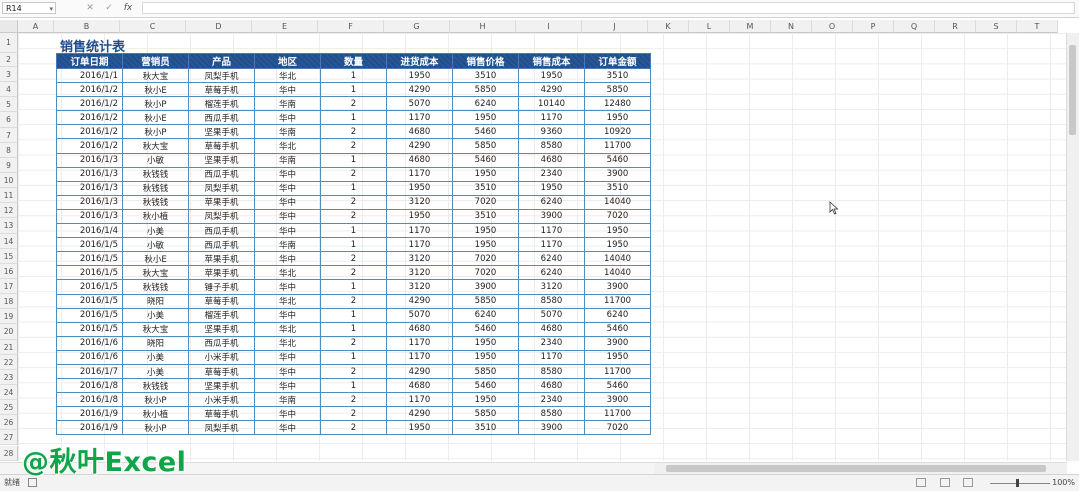  Describe the element at coordinates (221, 132) in the screenshot. I see `table-cell: 坚果手机` at that location.